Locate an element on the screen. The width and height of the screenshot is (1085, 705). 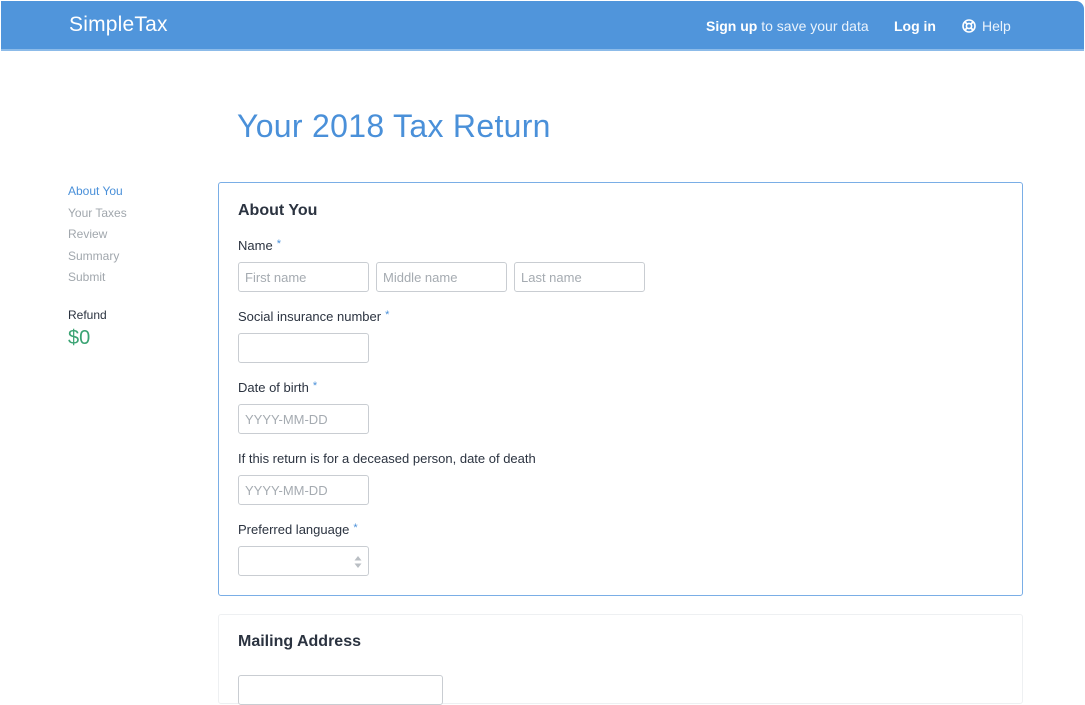
refund-amount: $0 is located at coordinates (79, 338).